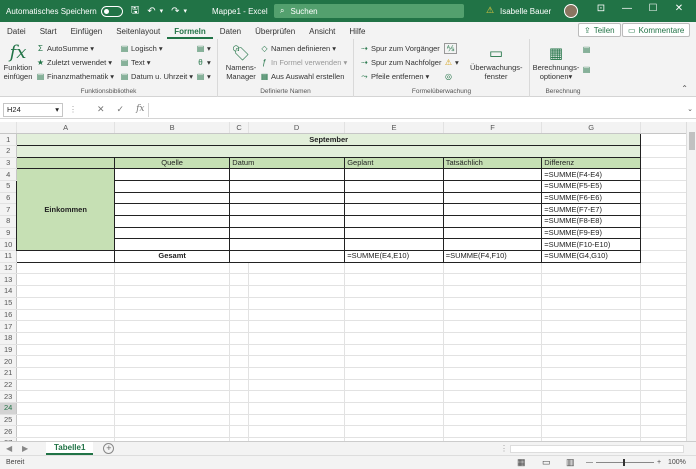  I want to click on name-box: H24 ▾, so click(33, 109).